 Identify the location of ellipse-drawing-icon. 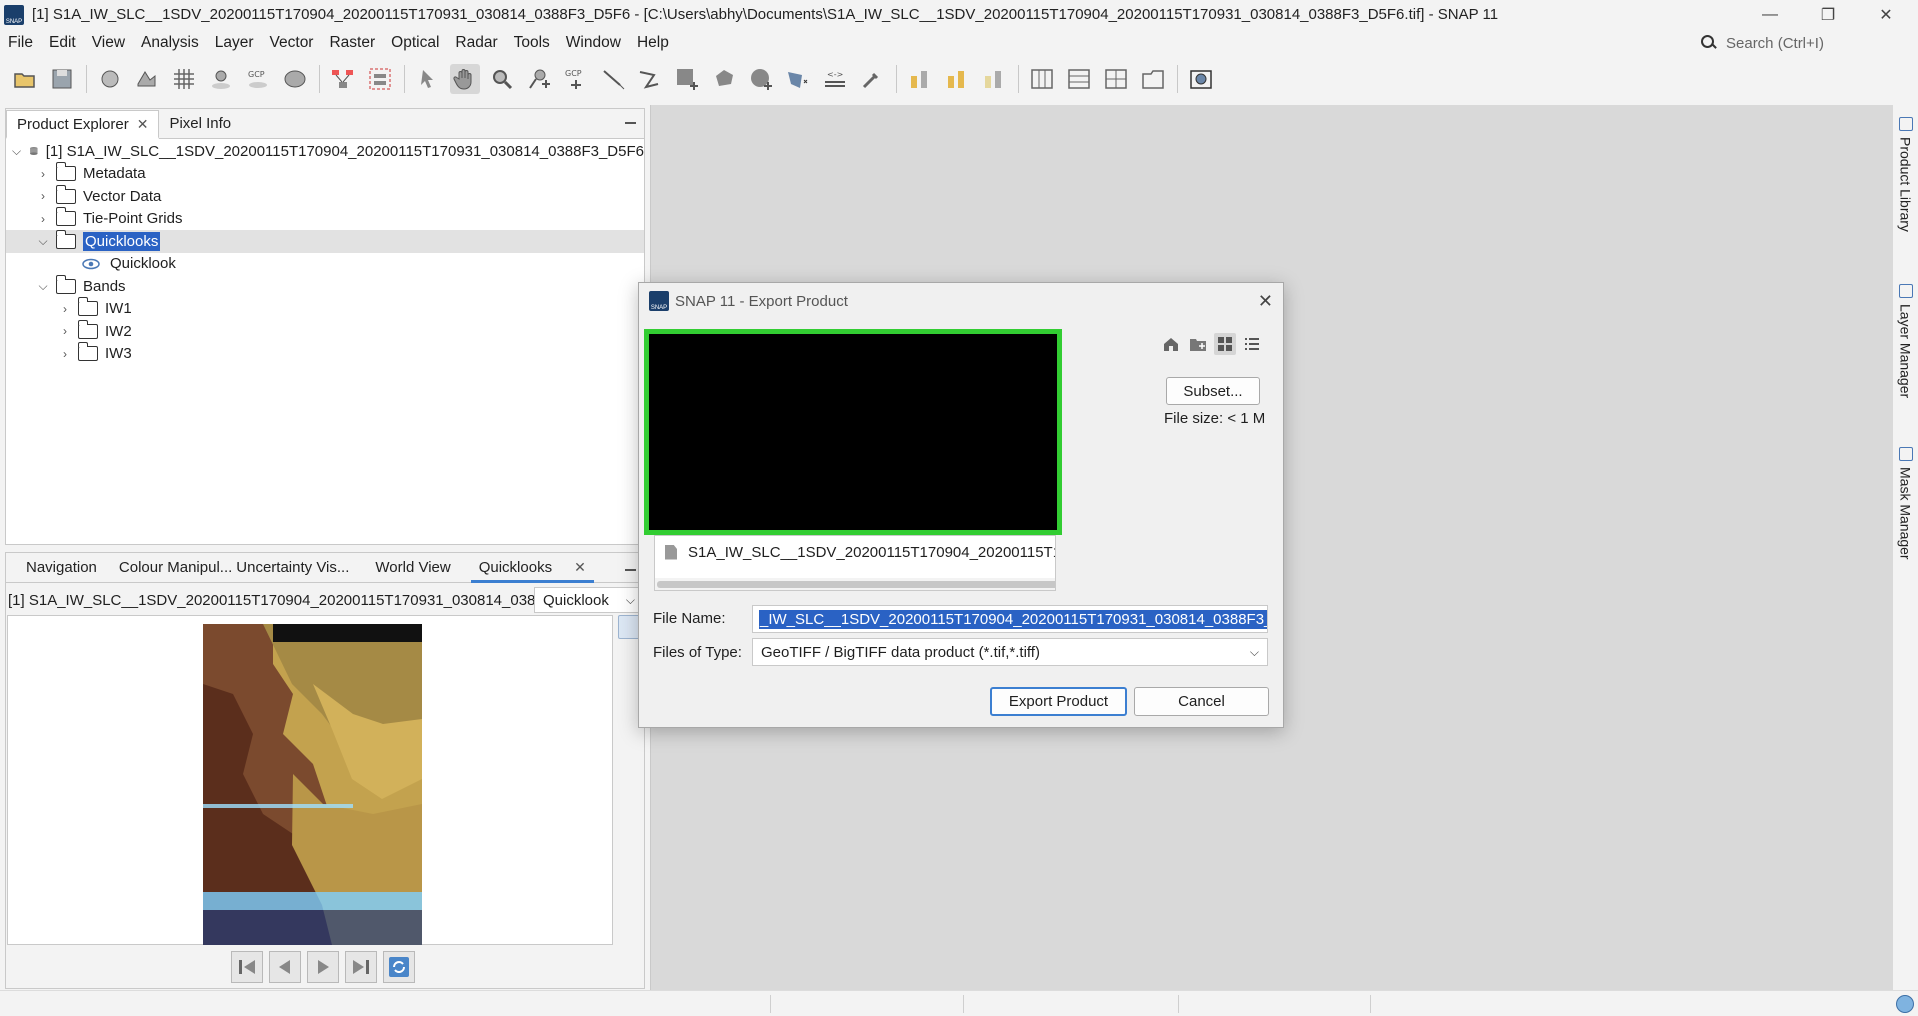
(761, 79).